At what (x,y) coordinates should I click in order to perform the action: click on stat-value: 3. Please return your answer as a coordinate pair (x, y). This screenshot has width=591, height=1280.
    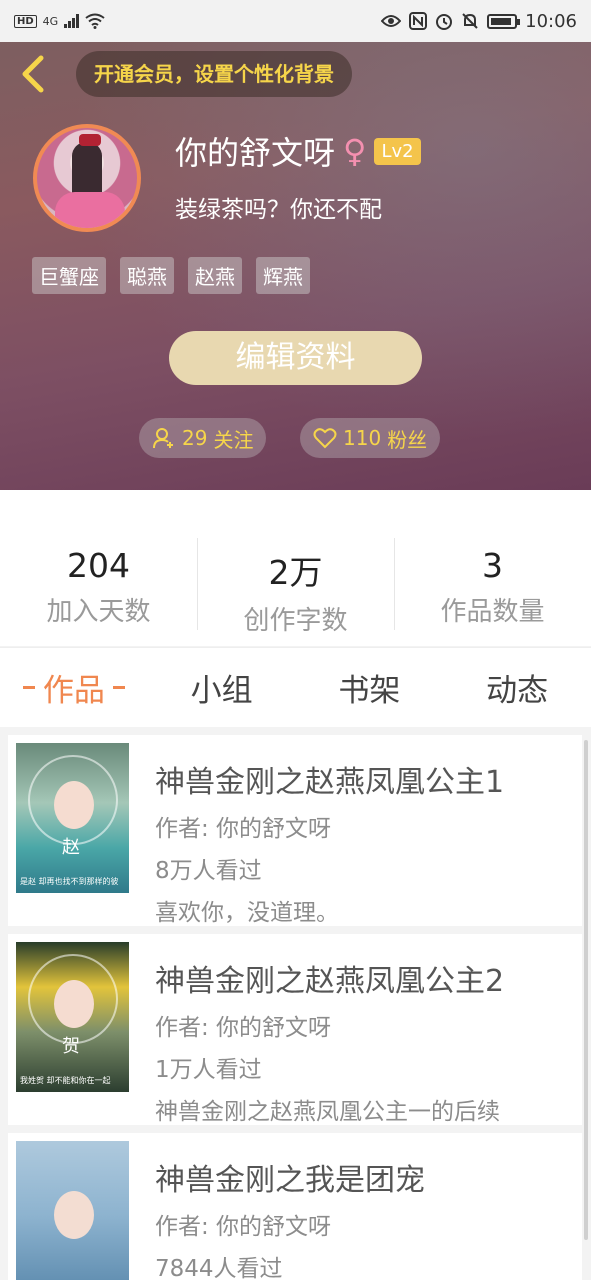
    Looking at the image, I should click on (492, 565).